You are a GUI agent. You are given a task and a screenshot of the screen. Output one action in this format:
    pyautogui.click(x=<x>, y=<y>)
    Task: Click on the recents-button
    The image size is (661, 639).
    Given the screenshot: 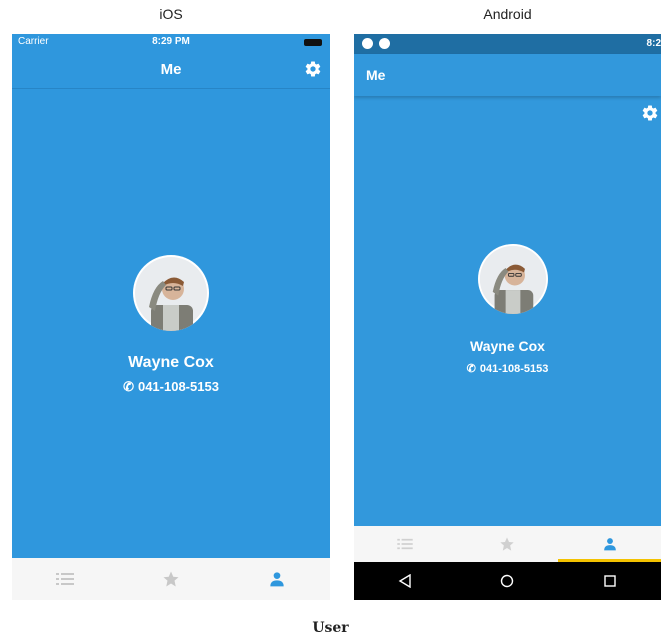 What is the action you would take?
    pyautogui.click(x=610, y=581)
    